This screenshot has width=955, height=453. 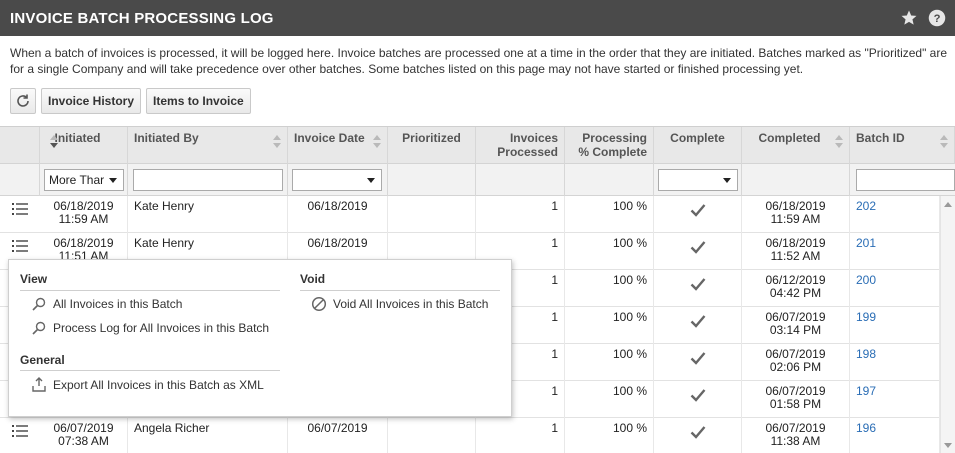 I want to click on header-menu-col, so click(x=20, y=145).